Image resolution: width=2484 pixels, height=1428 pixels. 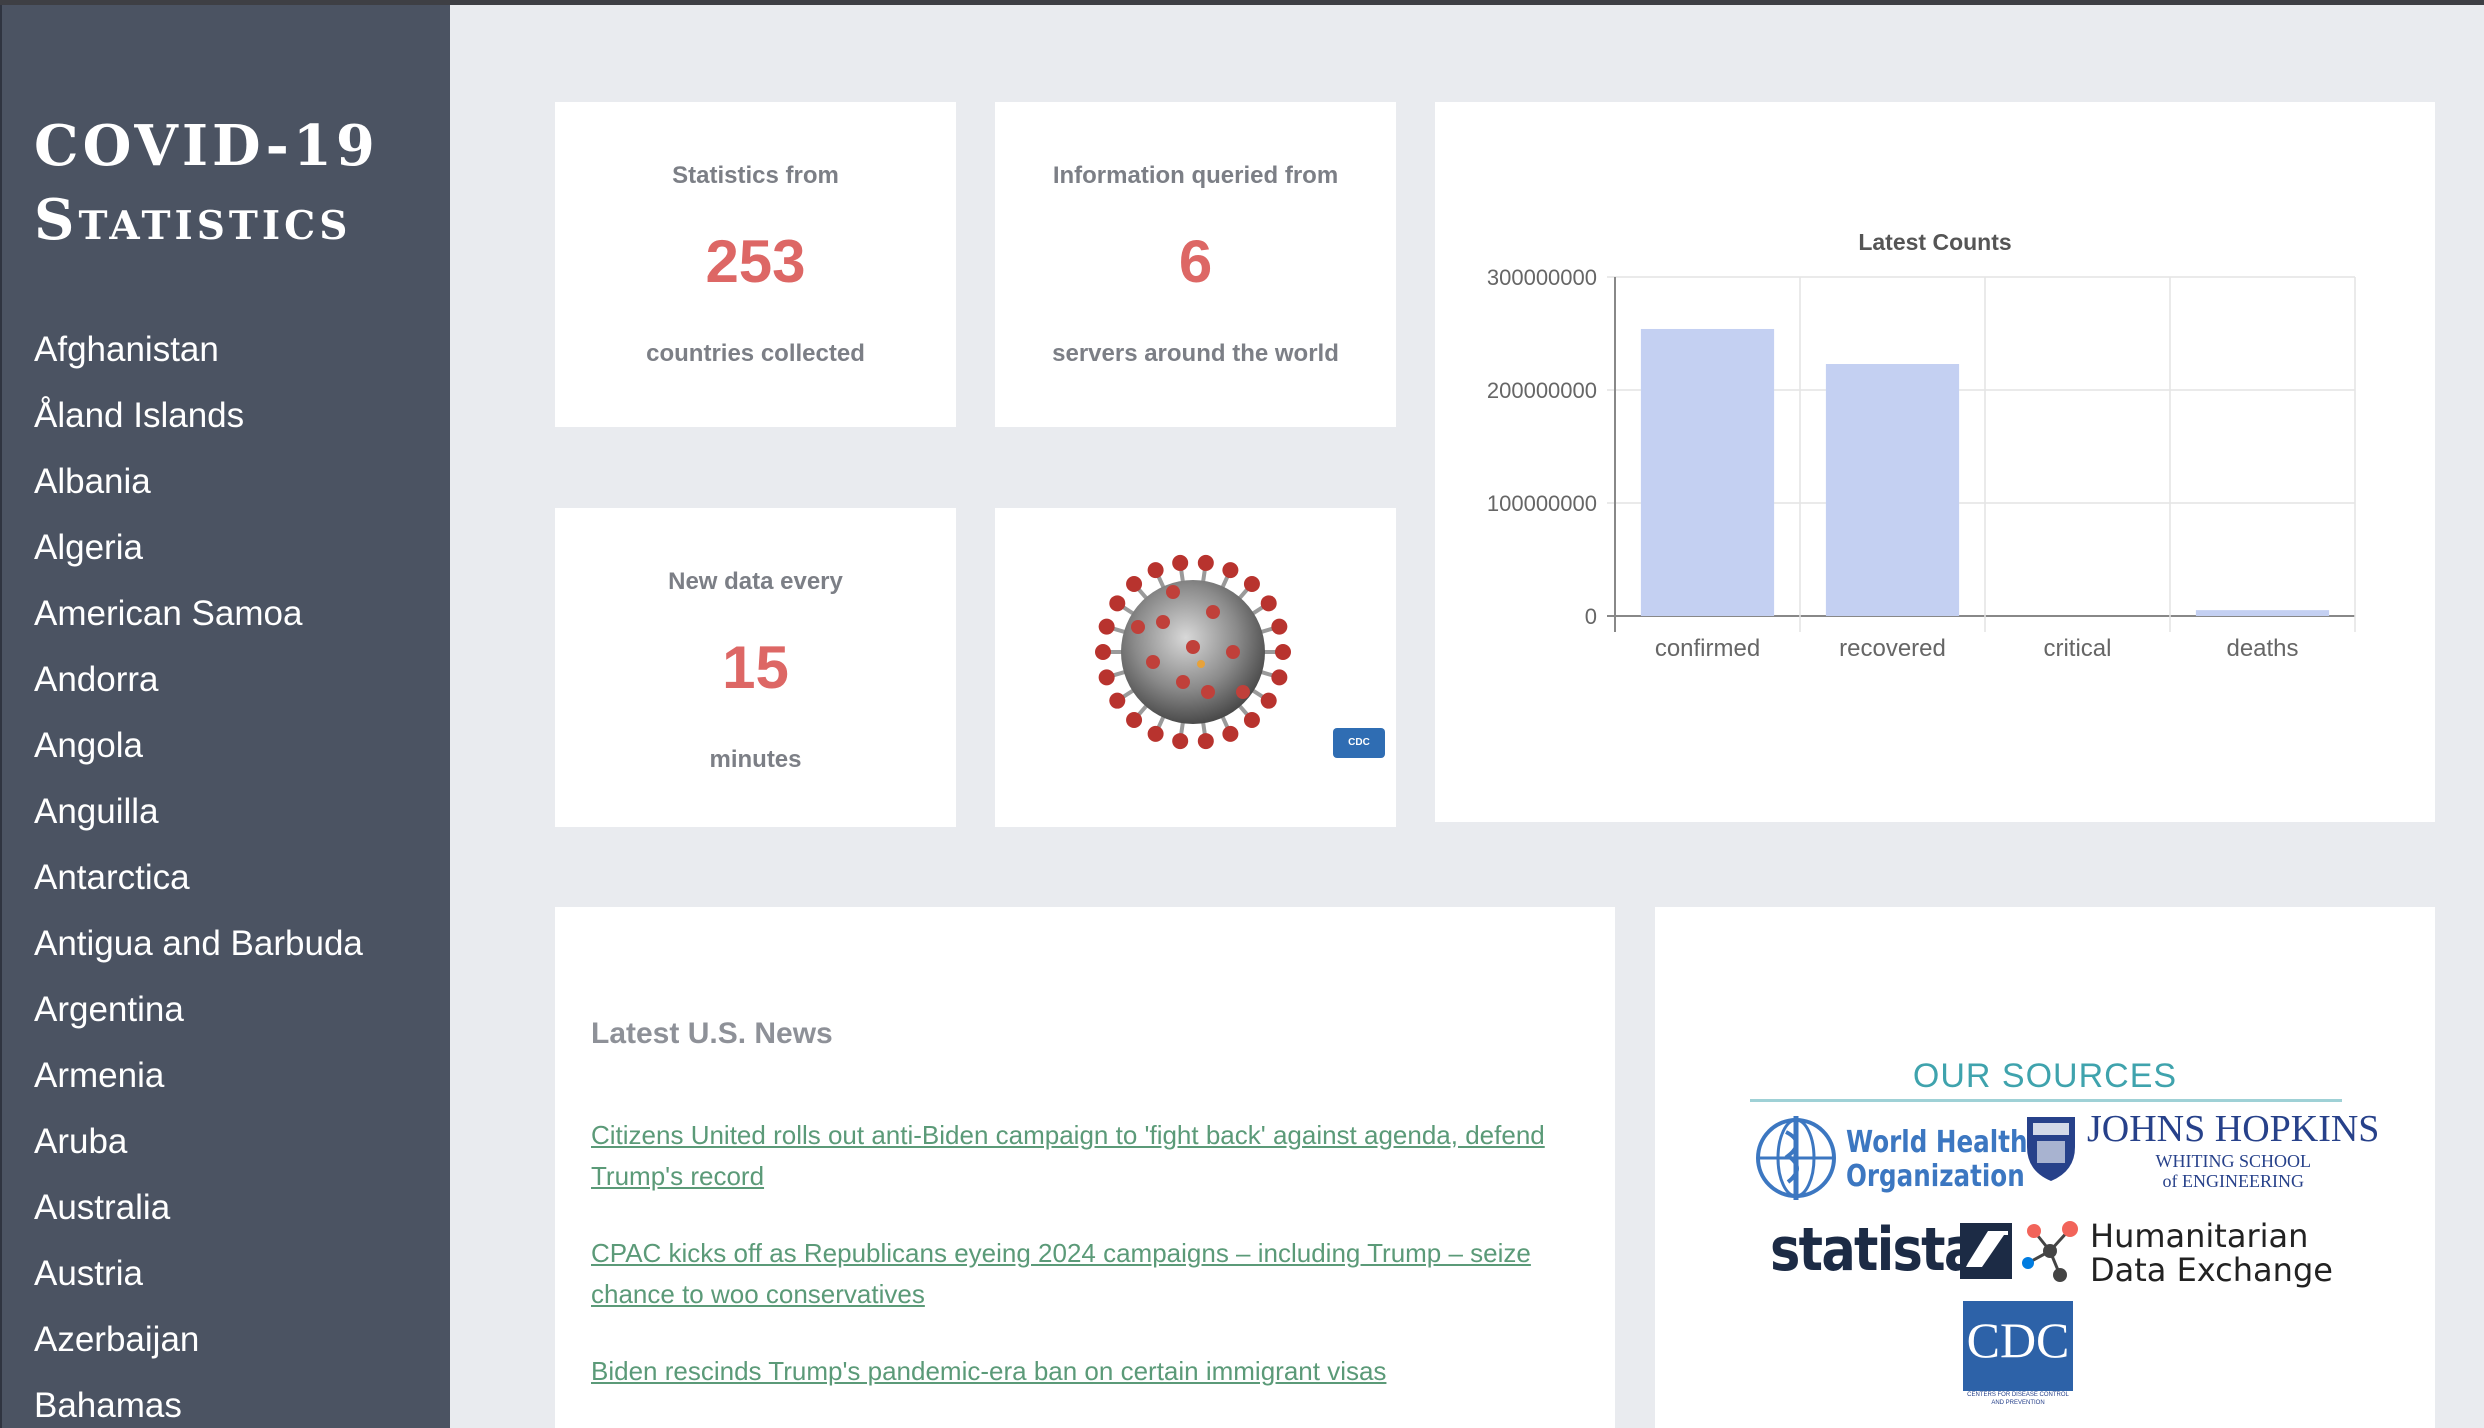 I want to click on who-emblem-icon, so click(x=1796, y=1158).